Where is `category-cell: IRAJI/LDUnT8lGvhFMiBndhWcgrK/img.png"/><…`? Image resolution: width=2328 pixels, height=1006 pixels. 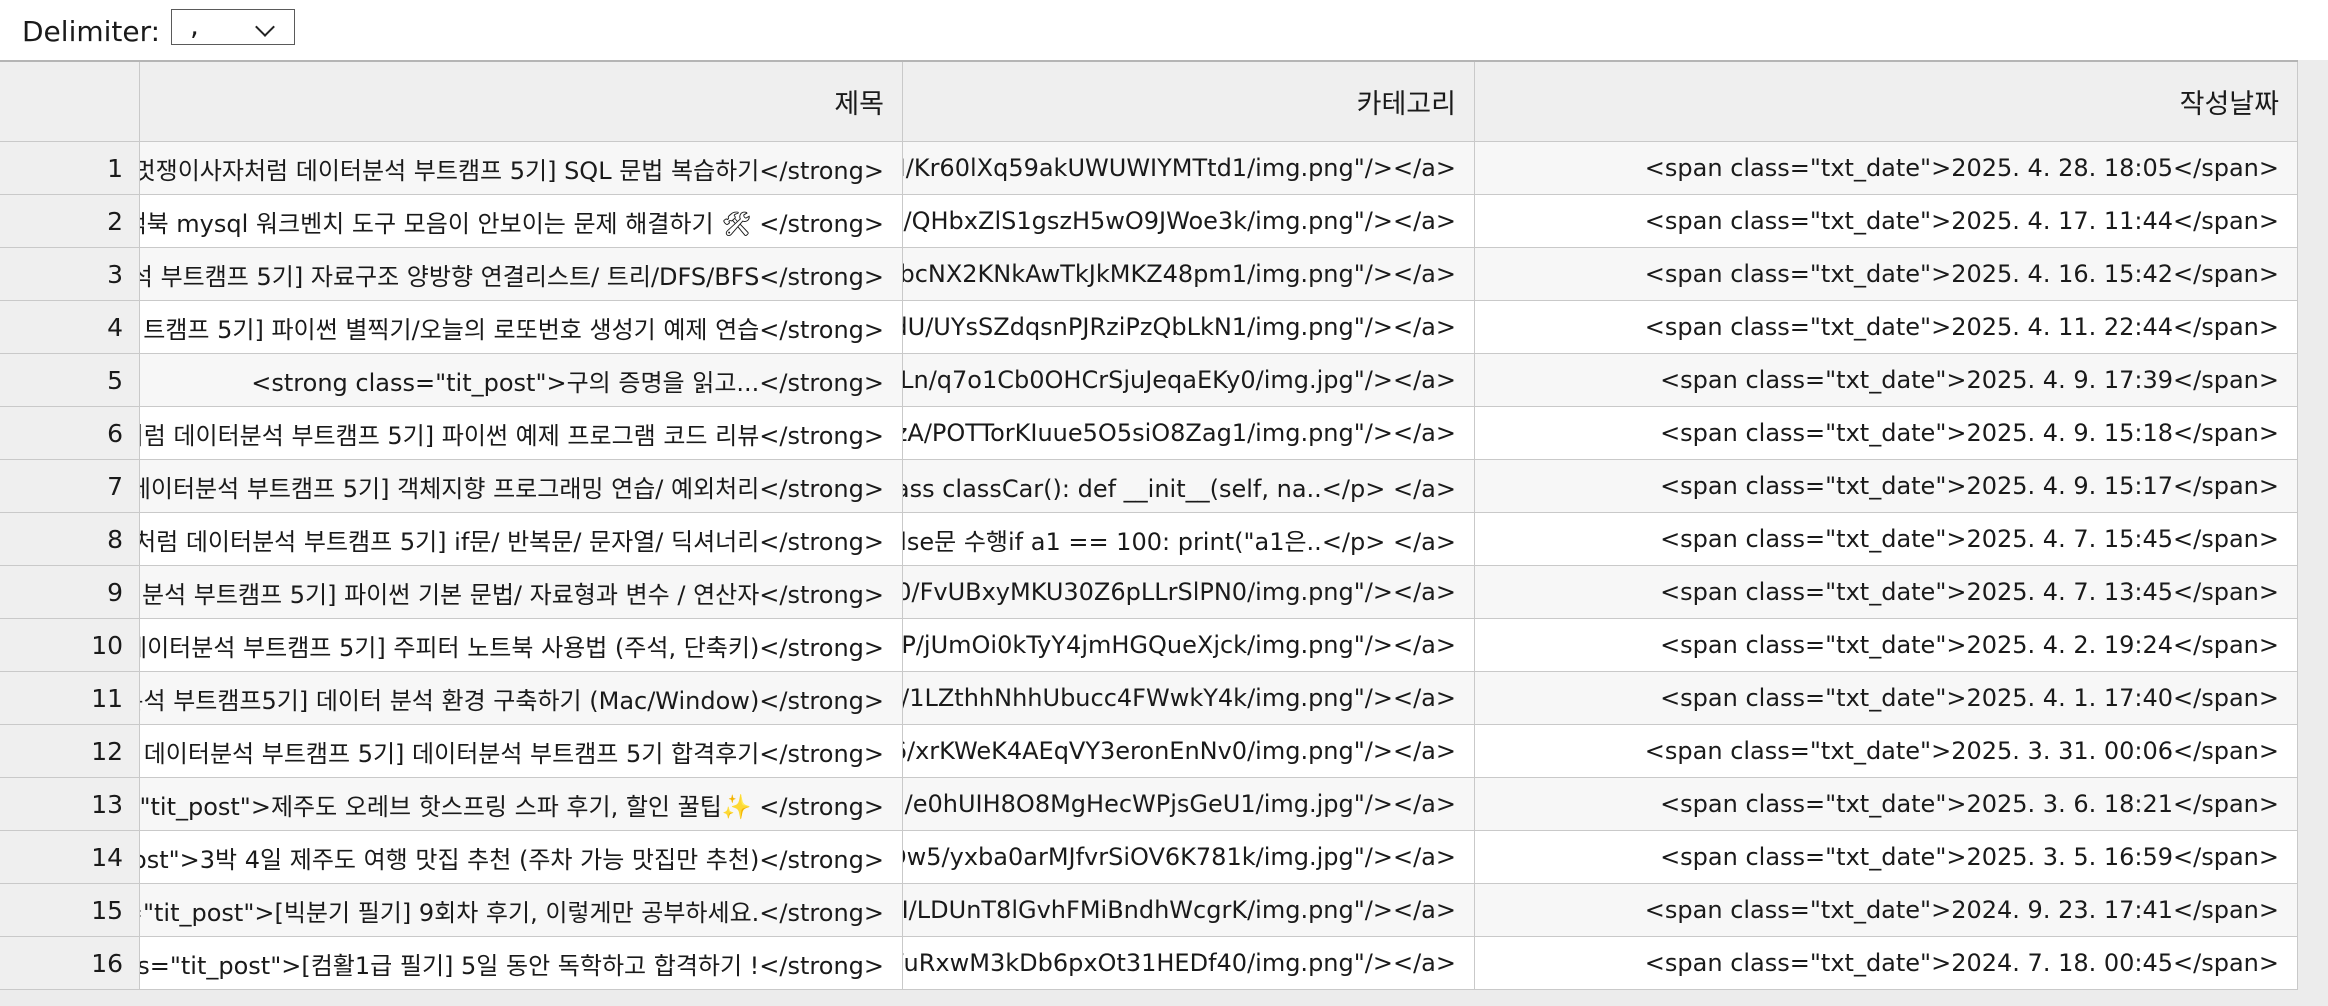 category-cell: IRAJI/LDUnT8lGvhFMiBndhWcgrK/img.png"/><… is located at coordinates (1189, 910).